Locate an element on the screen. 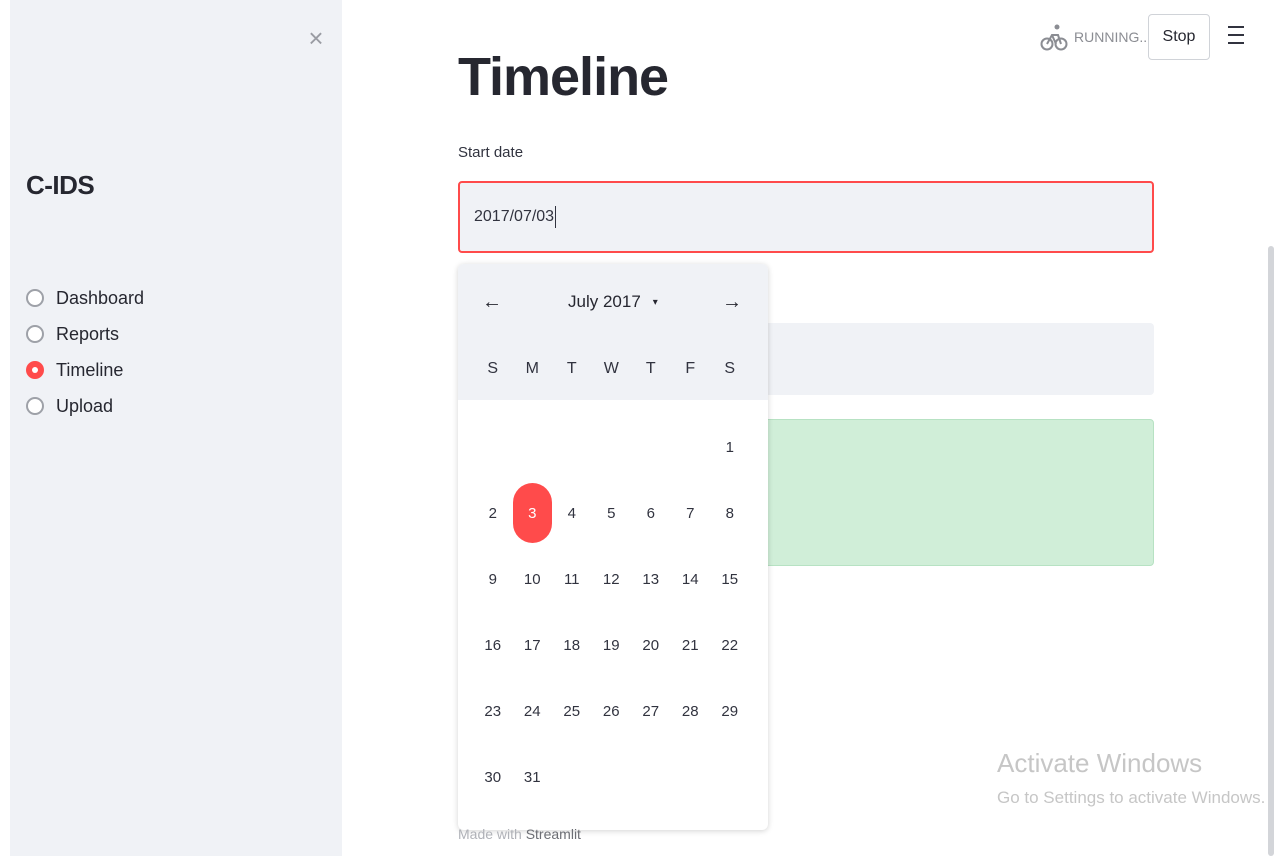 The height and width of the screenshot is (856, 1284). radio-item-dashboard: Dashboard is located at coordinates (85, 298).